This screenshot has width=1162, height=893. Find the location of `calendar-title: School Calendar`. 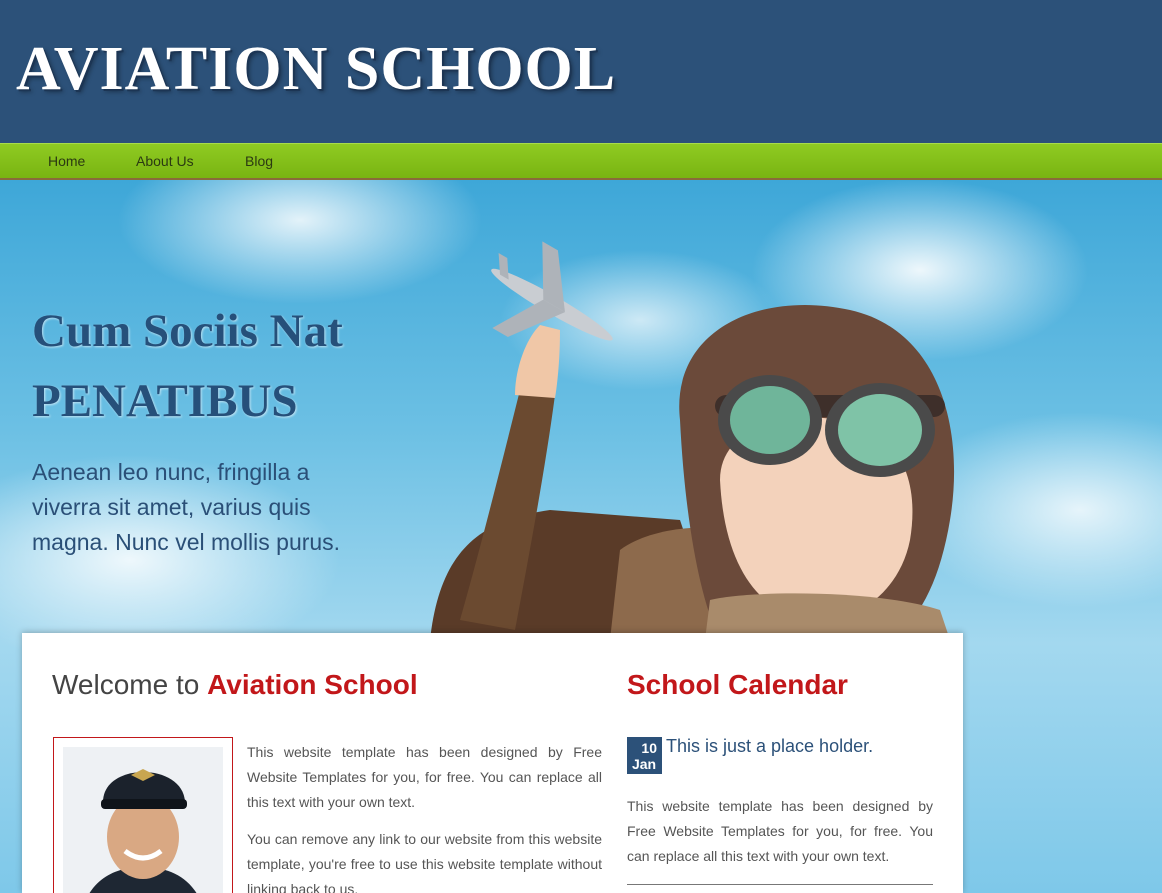

calendar-title: School Calendar is located at coordinates (737, 684).